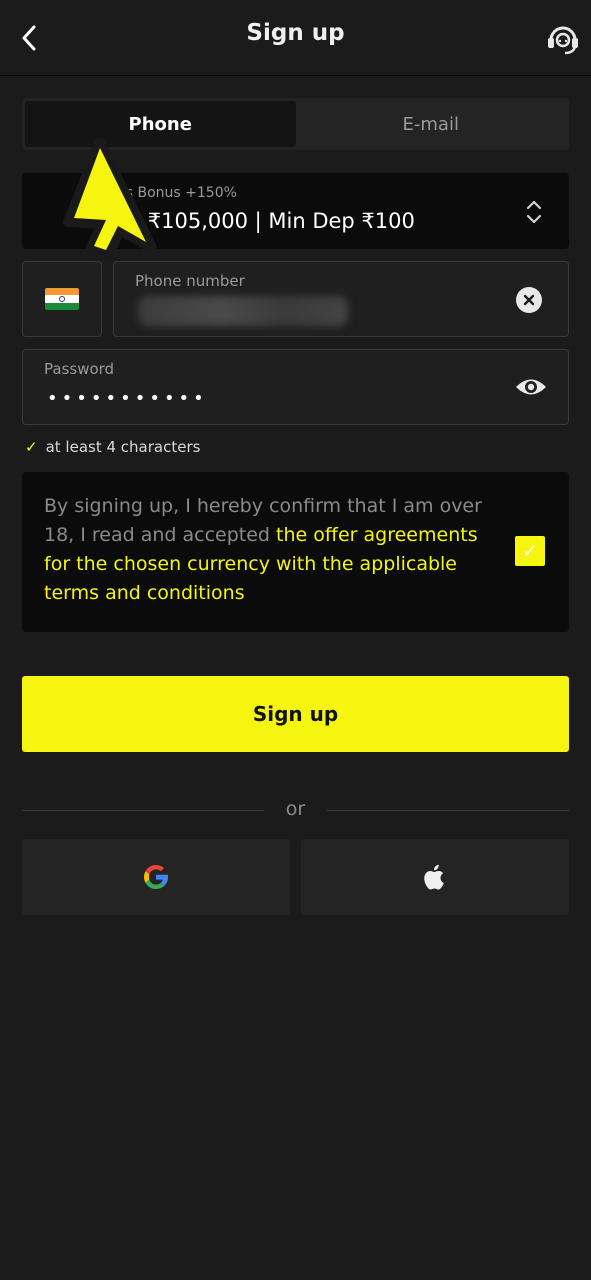  What do you see at coordinates (127, 398) in the screenshot?
I see `password-value: •••••••••••` at bounding box center [127, 398].